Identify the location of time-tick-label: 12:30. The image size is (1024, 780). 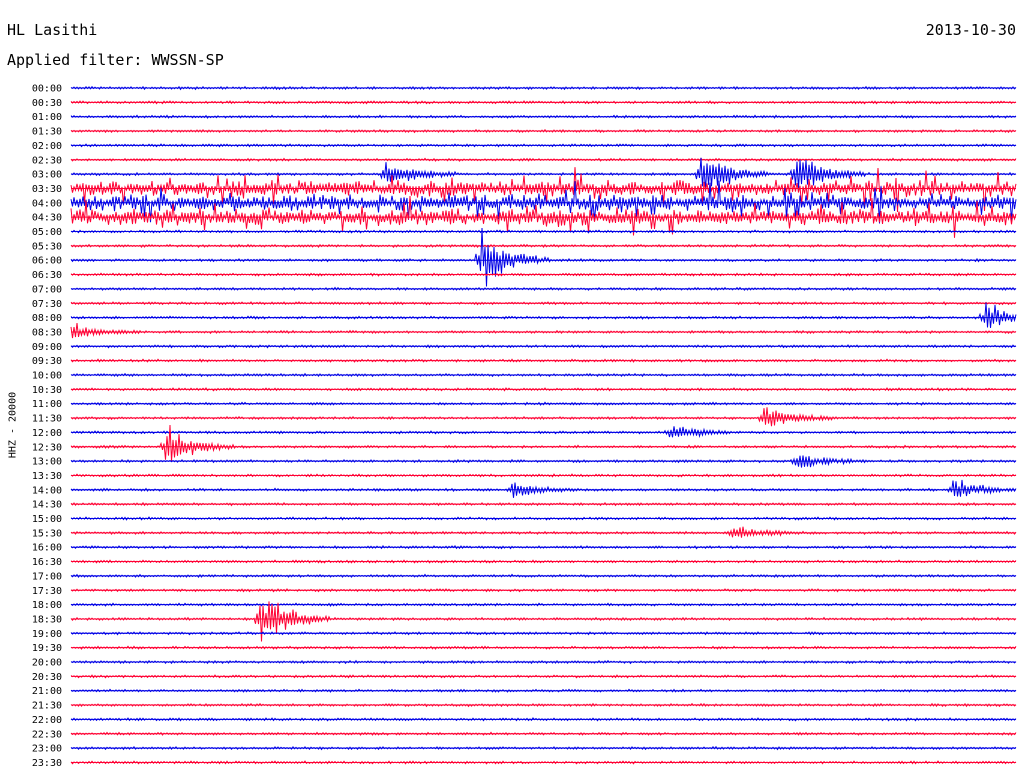
(47, 447).